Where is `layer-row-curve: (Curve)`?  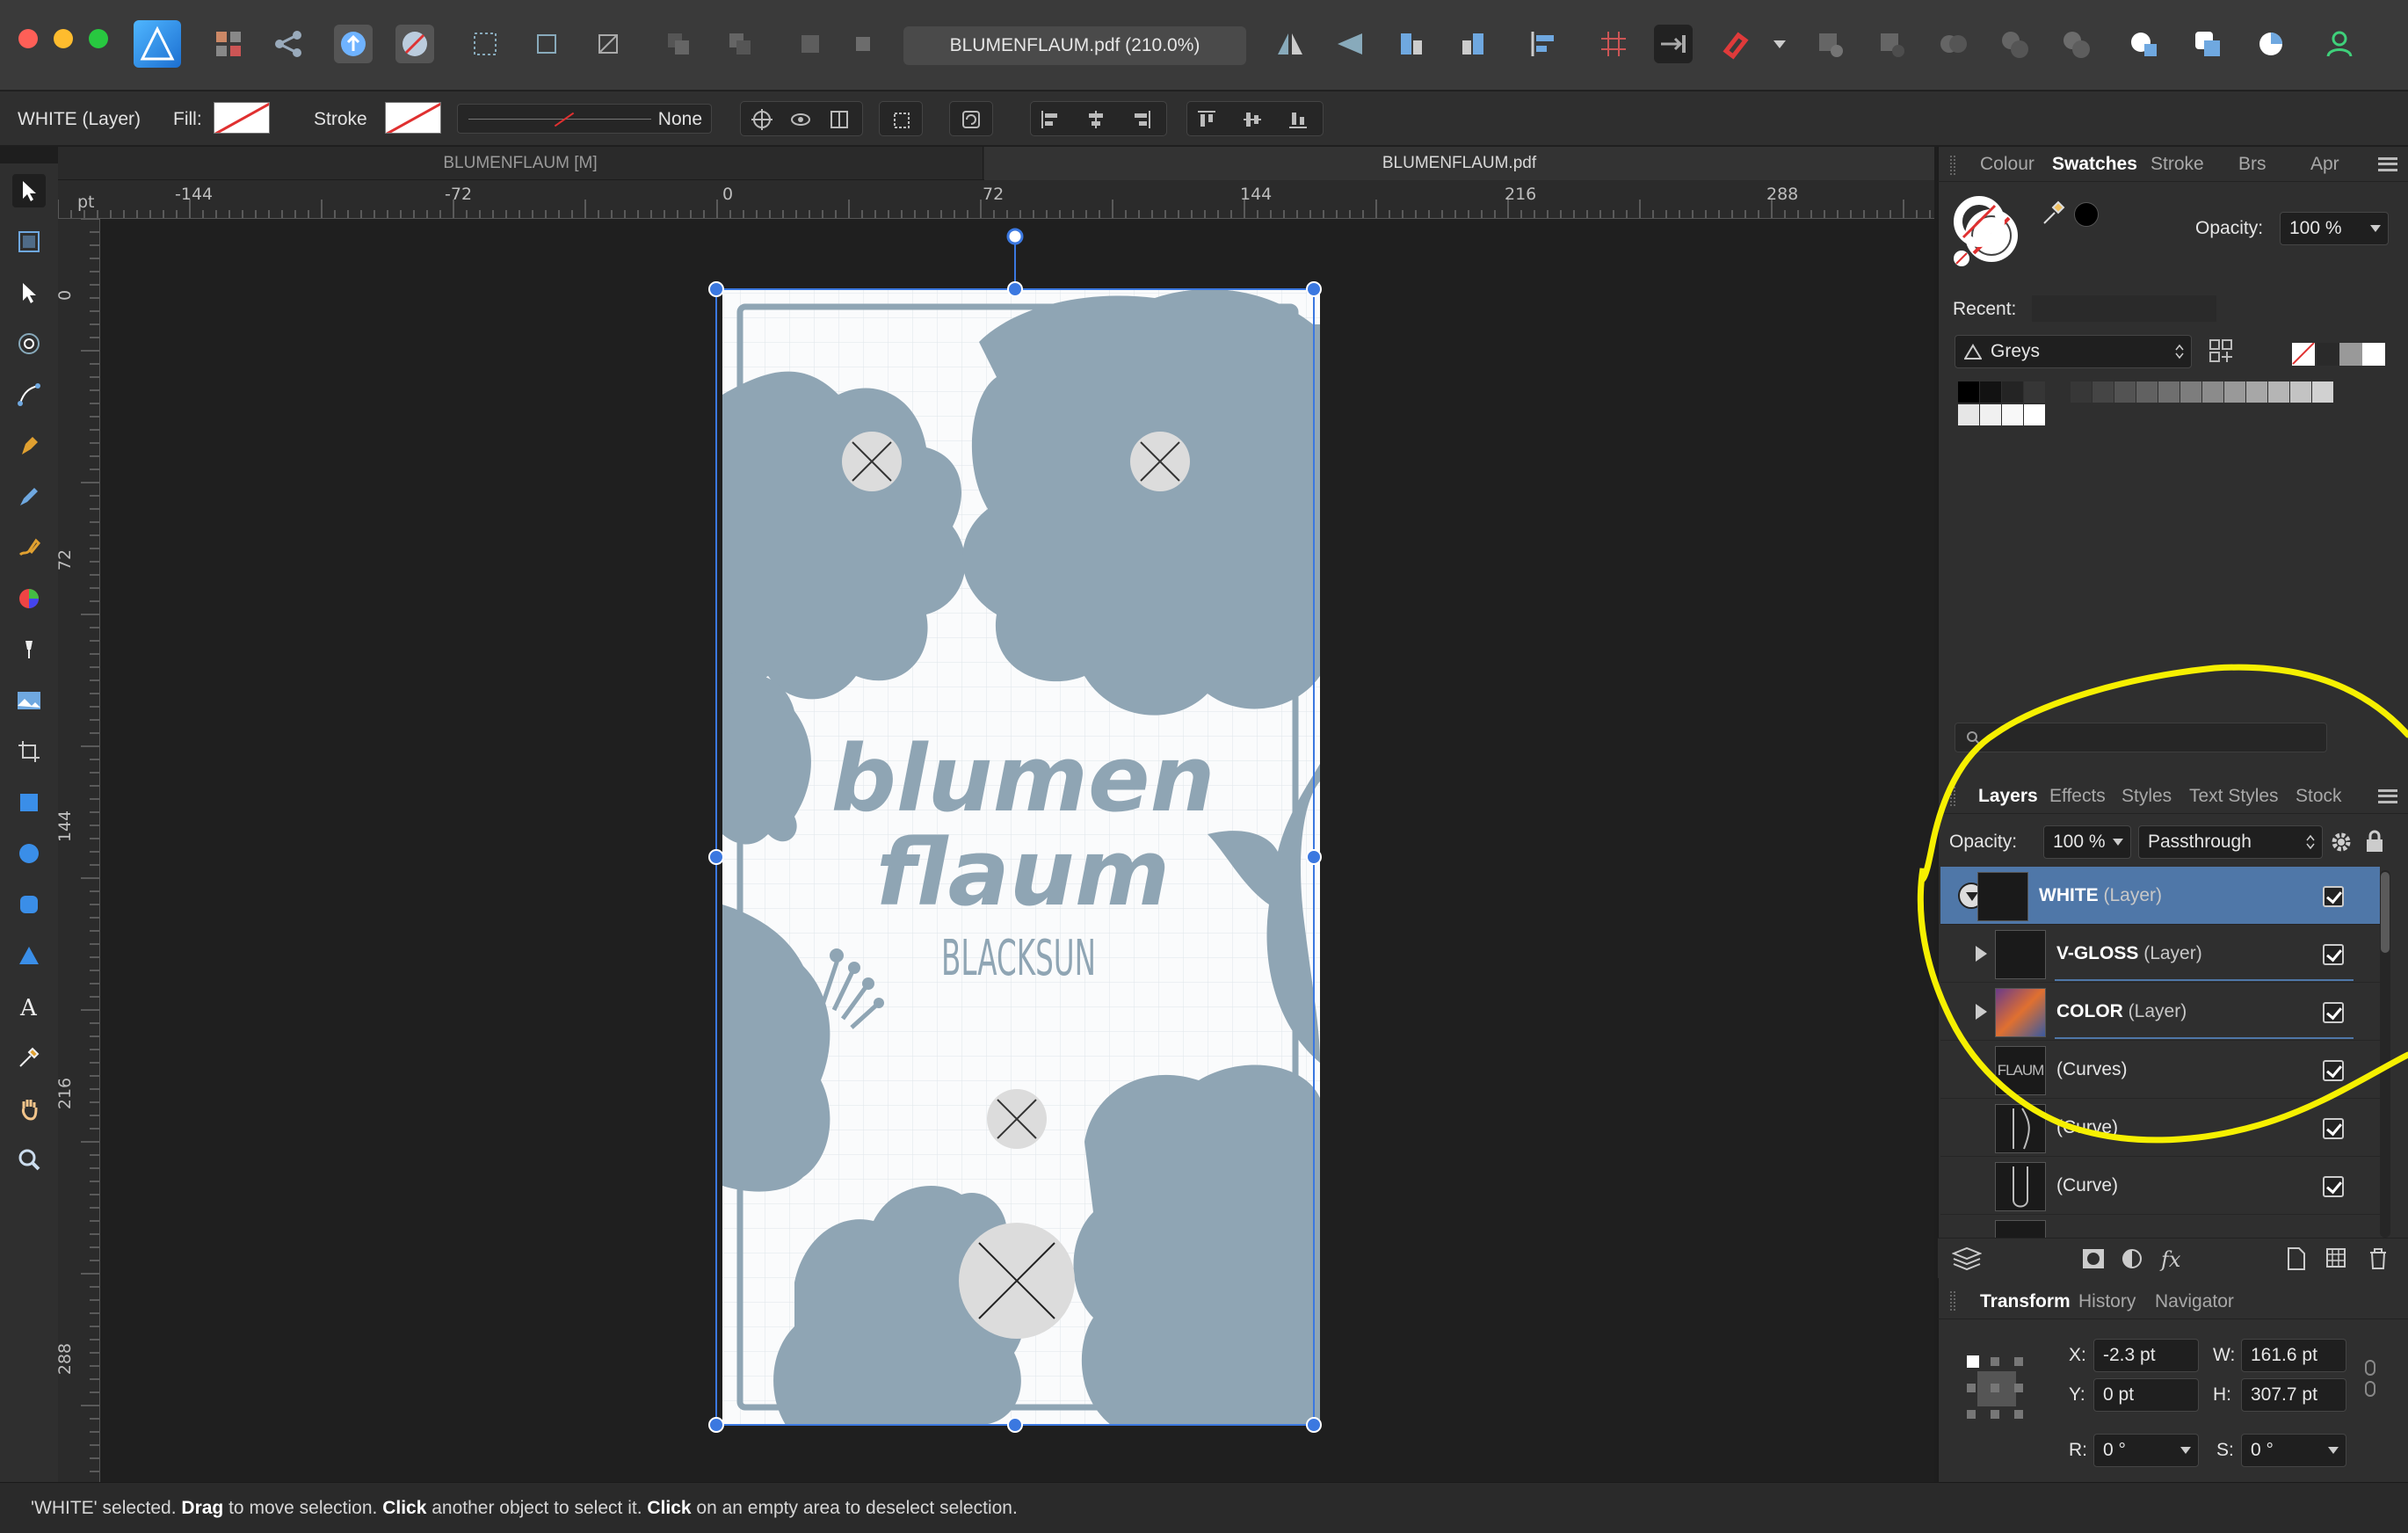 layer-row-curve: (Curve) is located at coordinates (2160, 1128).